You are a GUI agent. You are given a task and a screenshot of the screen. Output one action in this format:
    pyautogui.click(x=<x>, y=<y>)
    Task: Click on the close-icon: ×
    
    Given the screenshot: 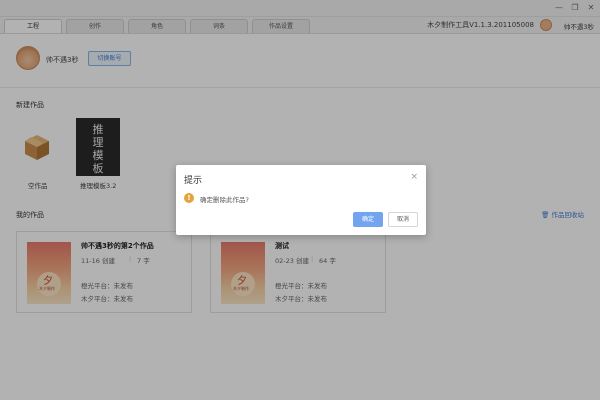 What is the action you would take?
    pyautogui.click(x=414, y=177)
    